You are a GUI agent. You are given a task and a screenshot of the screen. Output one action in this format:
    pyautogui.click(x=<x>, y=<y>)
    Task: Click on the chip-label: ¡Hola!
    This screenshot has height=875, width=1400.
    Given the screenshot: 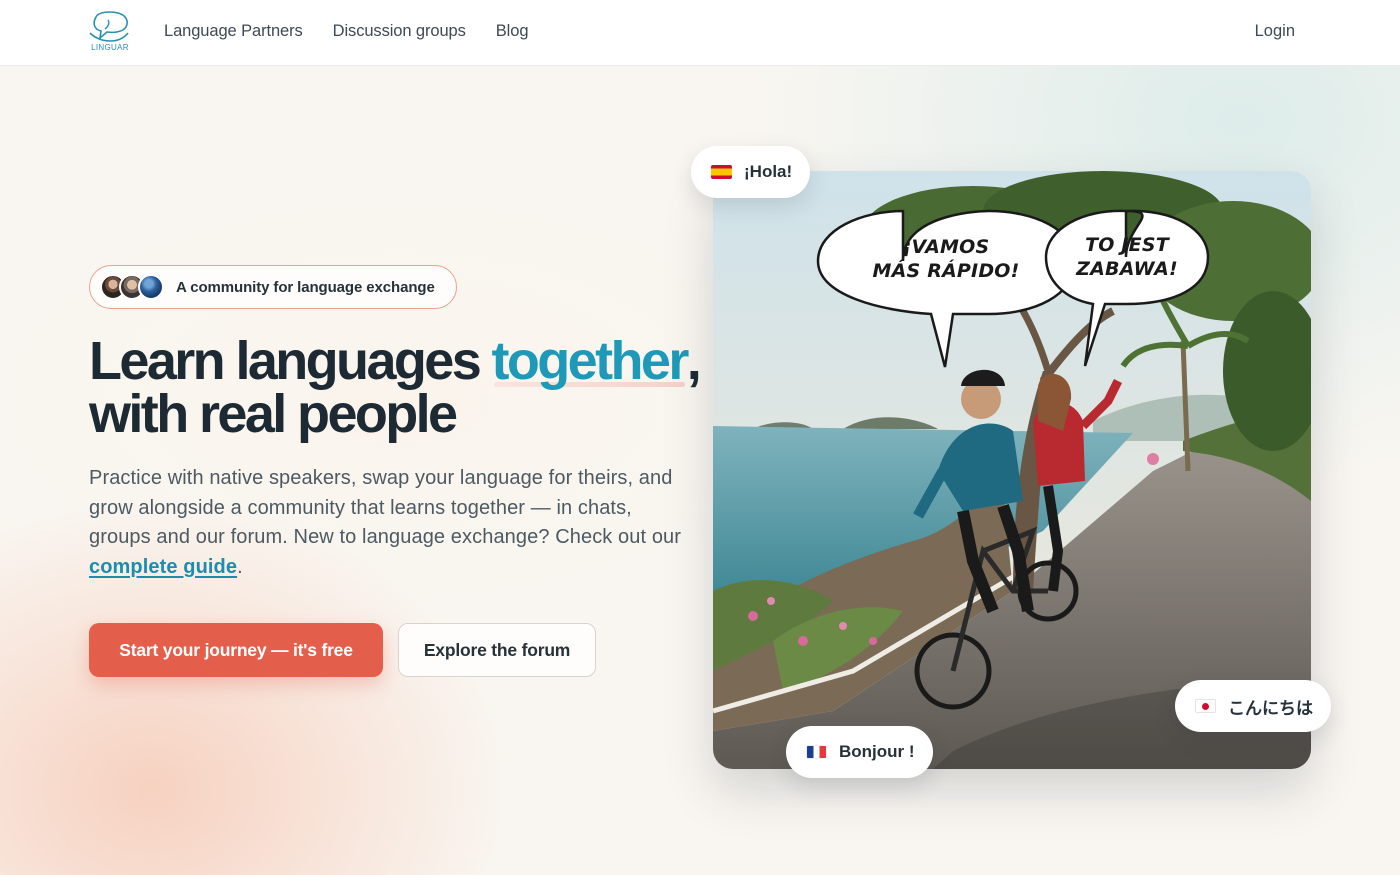 What is the action you would take?
    pyautogui.click(x=768, y=171)
    